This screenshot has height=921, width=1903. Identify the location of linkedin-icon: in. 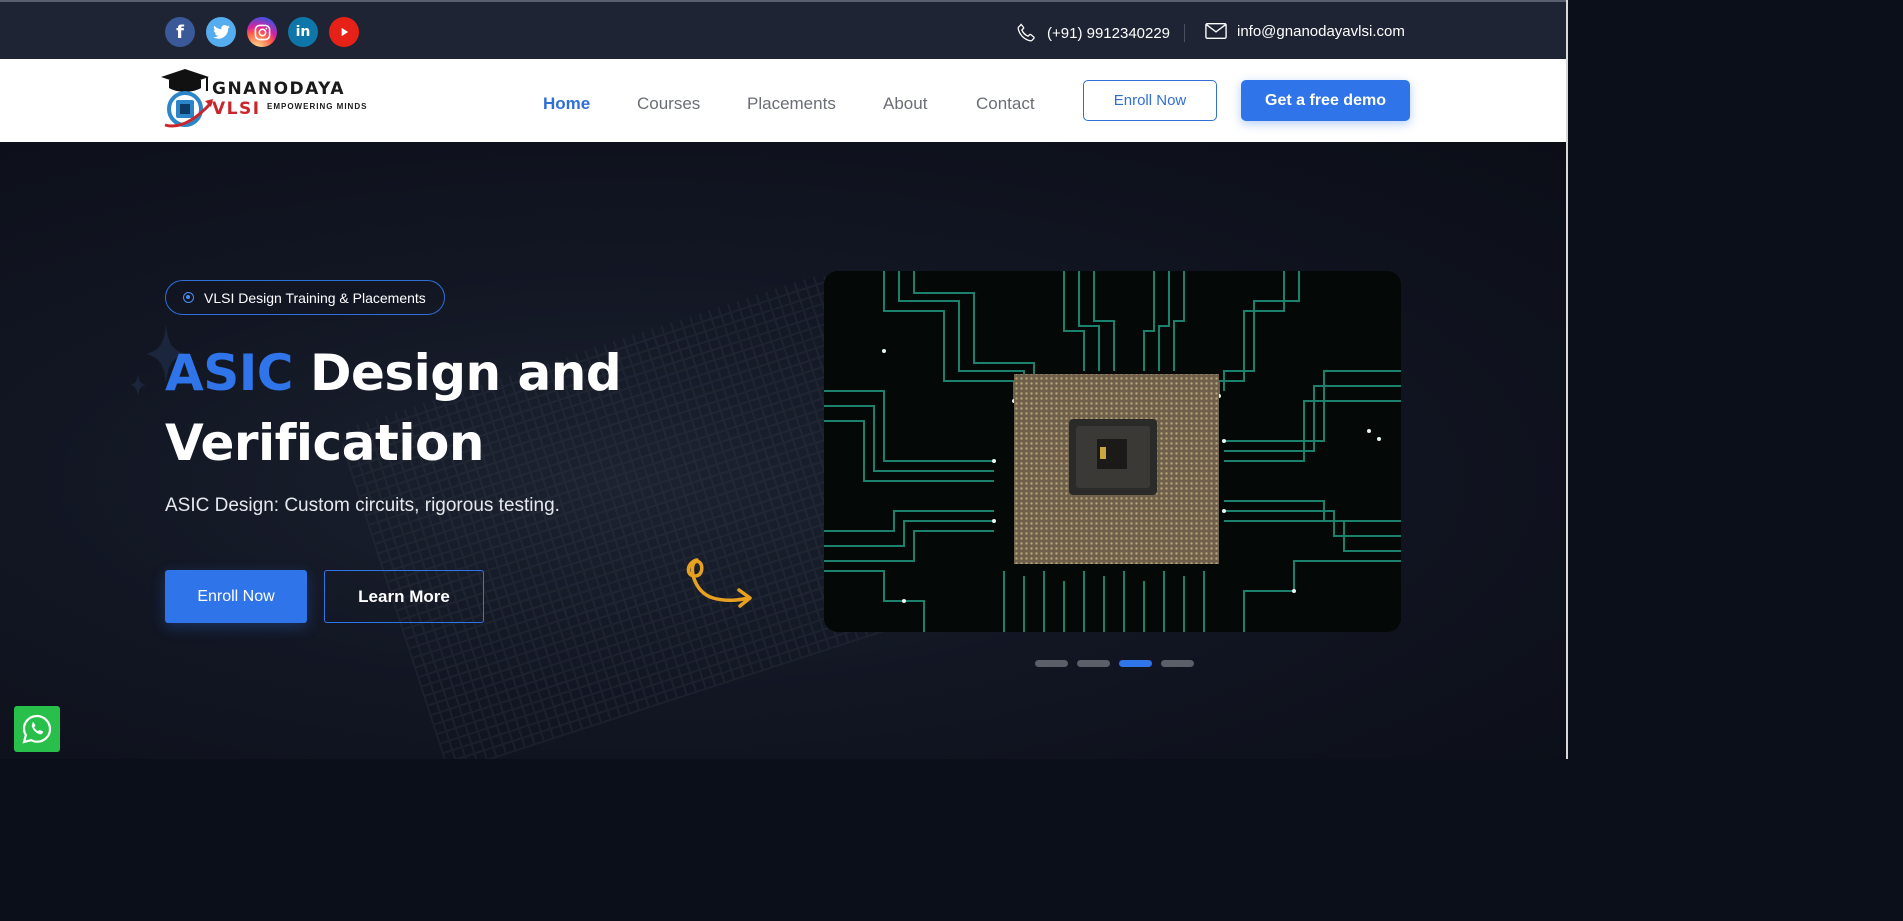
(303, 32).